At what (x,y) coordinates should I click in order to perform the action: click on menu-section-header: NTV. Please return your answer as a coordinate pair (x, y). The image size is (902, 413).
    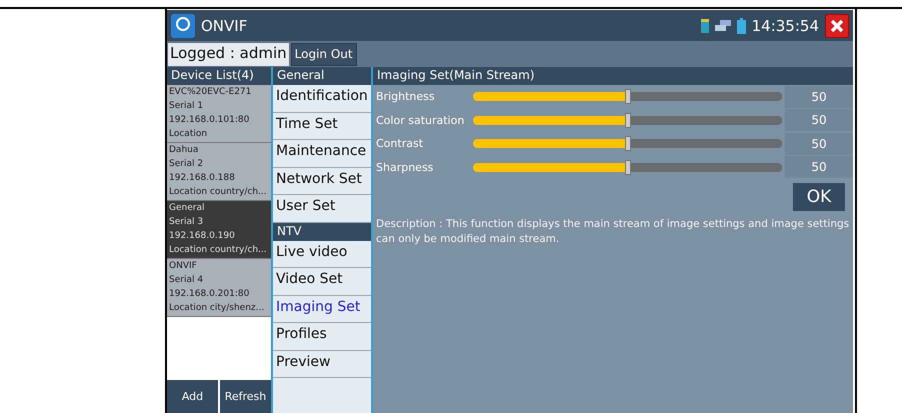
    Looking at the image, I should click on (322, 231).